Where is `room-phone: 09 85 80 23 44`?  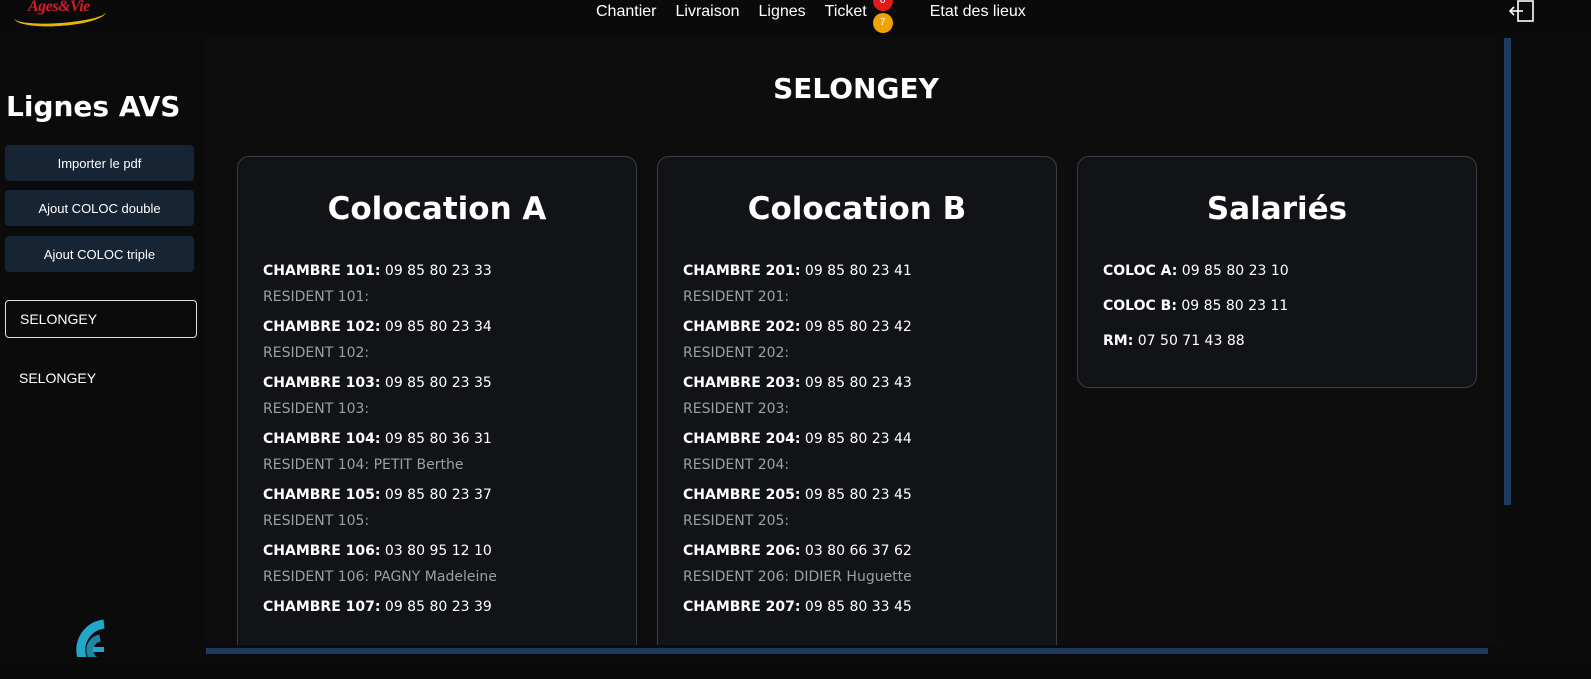
room-phone: 09 85 80 23 44 is located at coordinates (858, 439).